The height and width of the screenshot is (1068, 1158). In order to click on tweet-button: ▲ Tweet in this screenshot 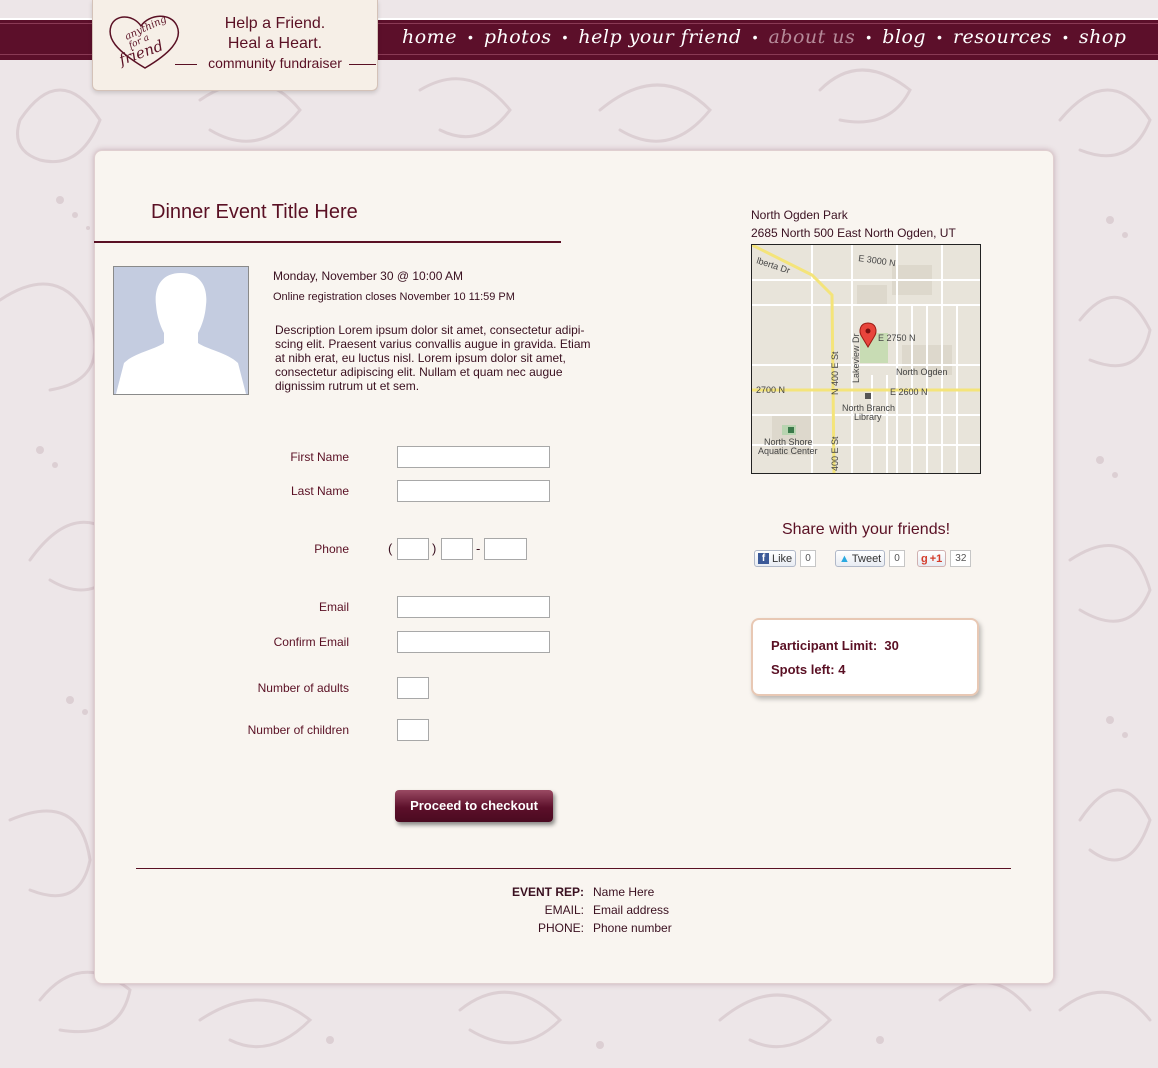, I will do `click(860, 558)`.